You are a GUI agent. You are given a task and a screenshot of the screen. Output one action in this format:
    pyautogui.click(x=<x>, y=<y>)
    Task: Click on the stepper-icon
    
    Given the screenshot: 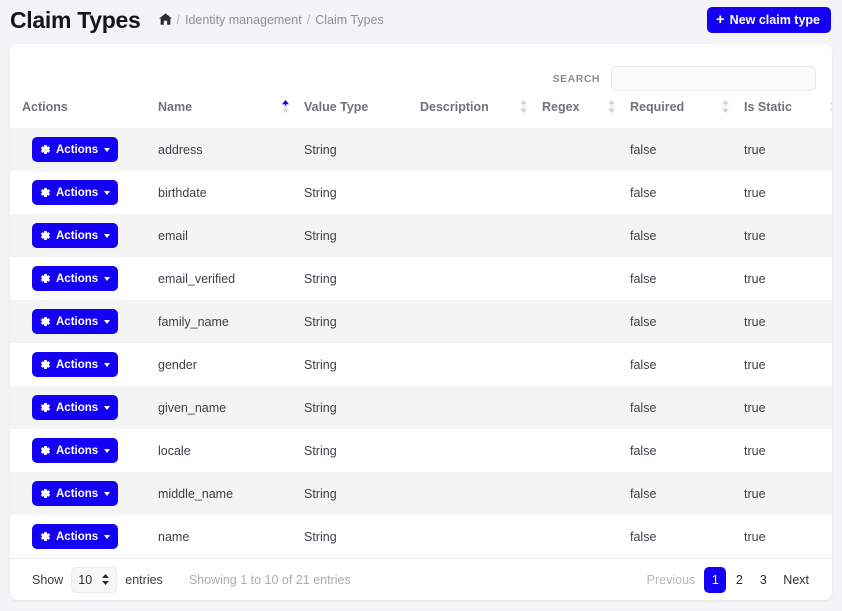 What is the action you would take?
    pyautogui.click(x=105, y=579)
    